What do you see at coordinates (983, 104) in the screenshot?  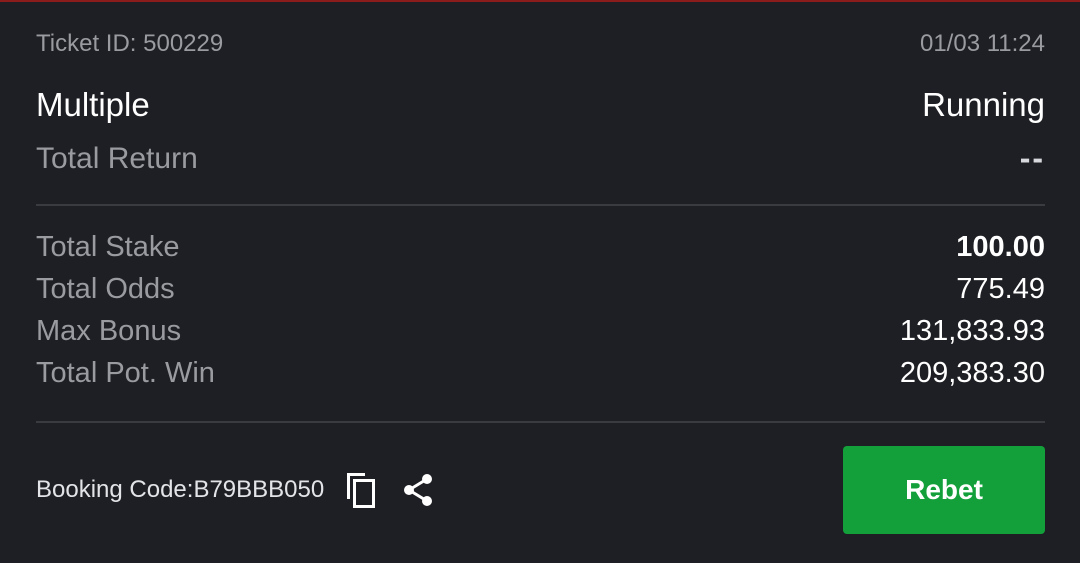 I see `bet-status: Running` at bounding box center [983, 104].